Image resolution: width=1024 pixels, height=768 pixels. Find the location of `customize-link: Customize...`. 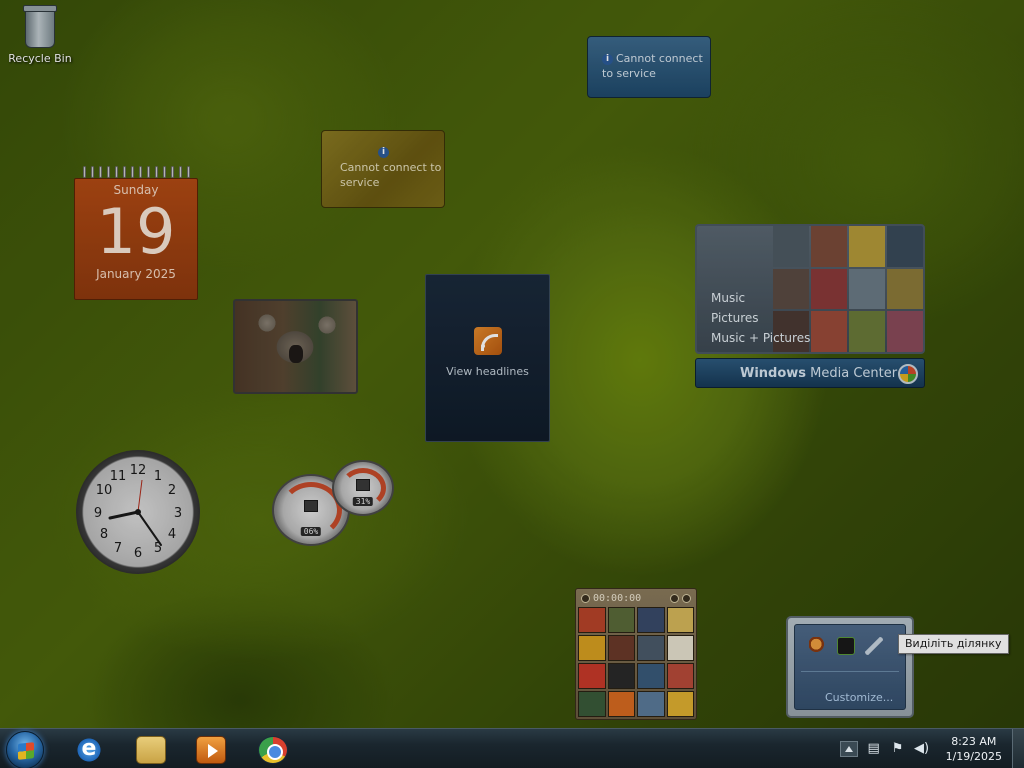

customize-link: Customize... is located at coordinates (859, 697).